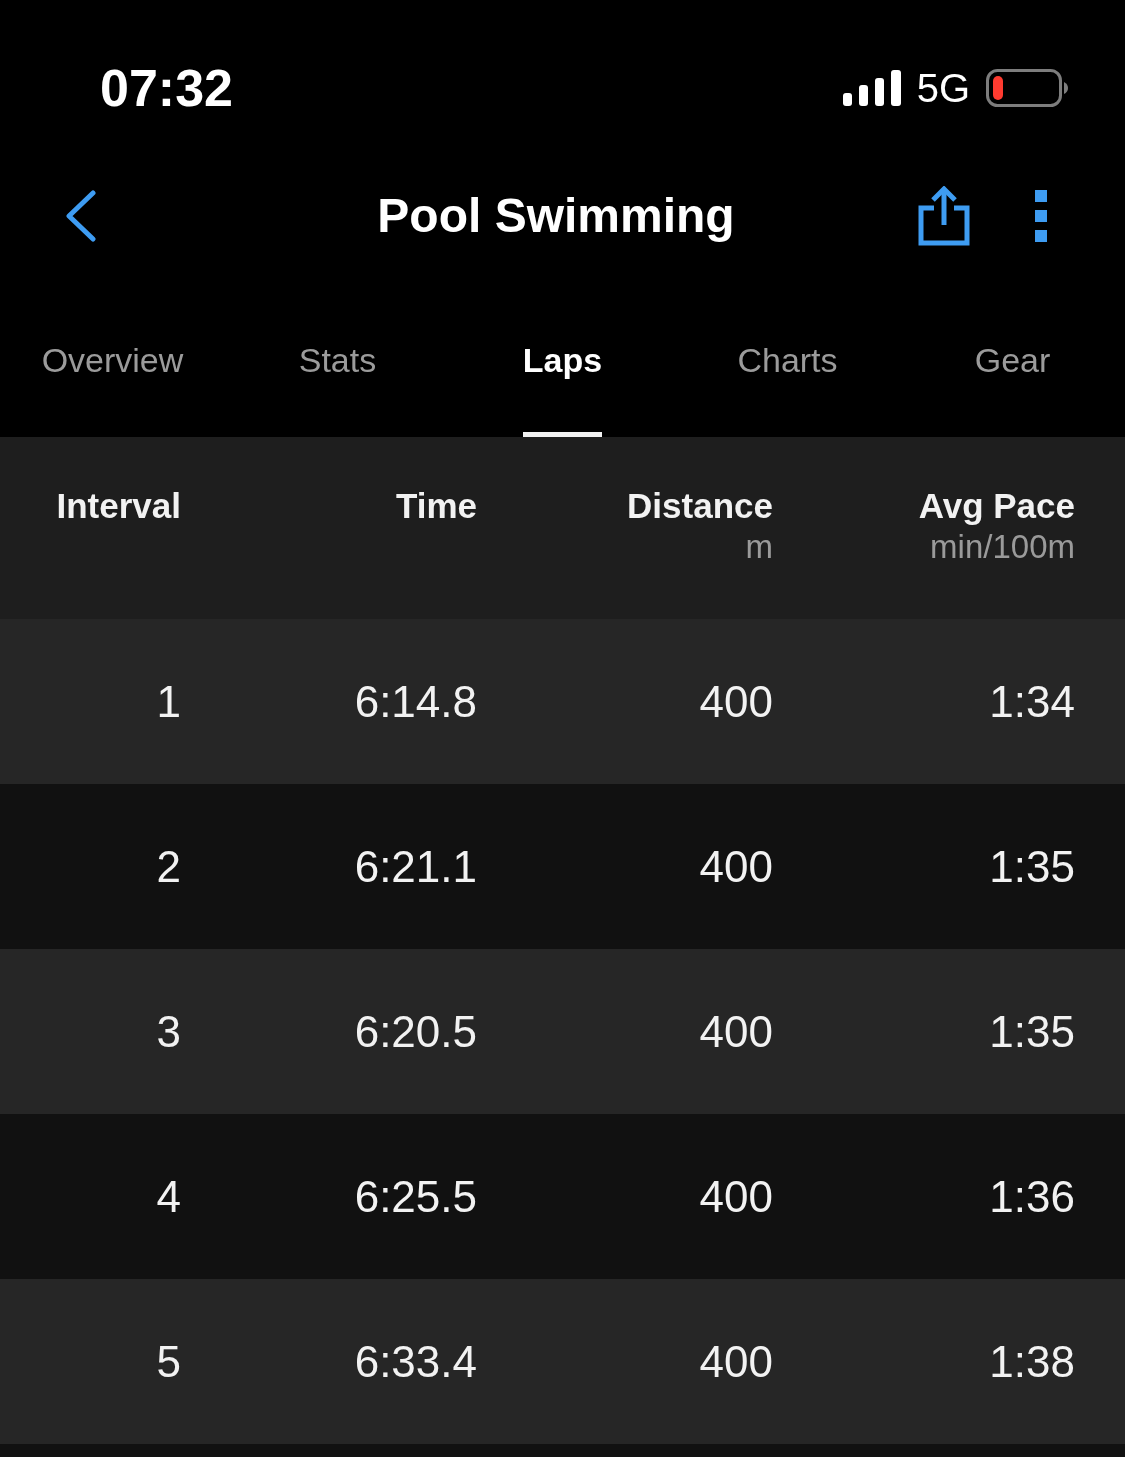 The height and width of the screenshot is (1457, 1125). Describe the element at coordinates (168, 1196) in the screenshot. I see `table-cell: 4` at that location.